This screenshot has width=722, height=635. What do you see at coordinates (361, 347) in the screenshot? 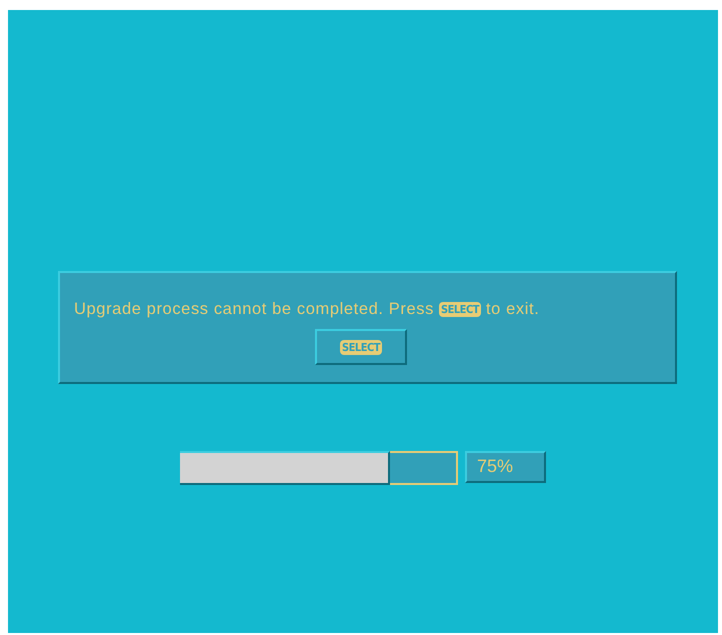
I see `select-button: SELECT` at bounding box center [361, 347].